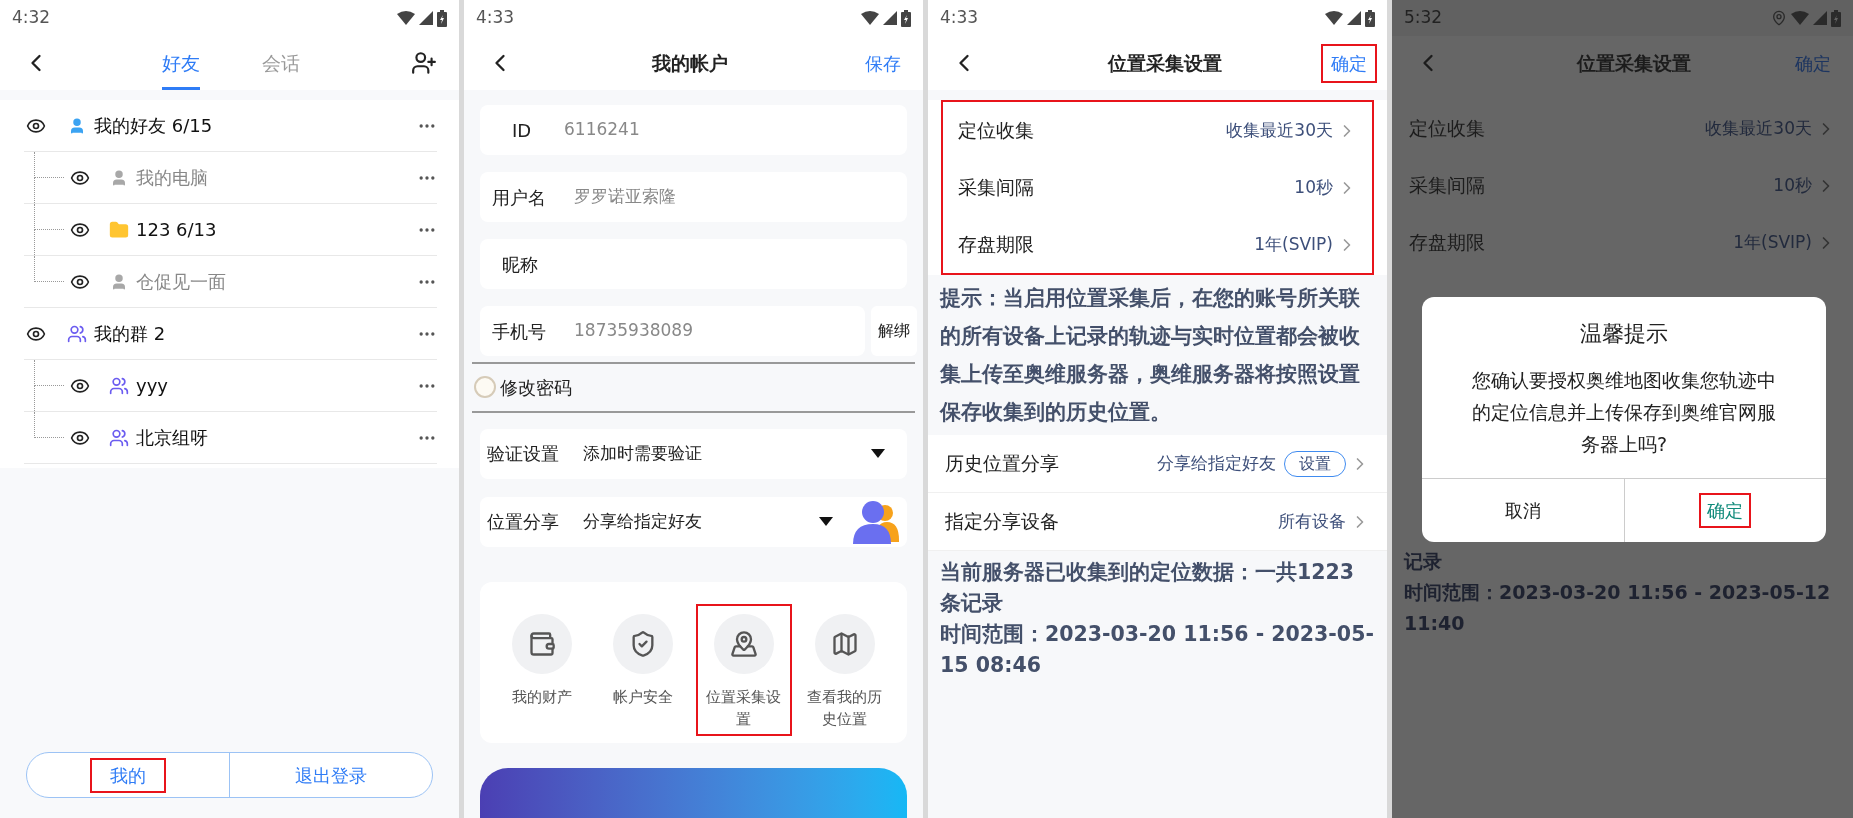  I want to click on setting-value: 分享给指定好友, so click(1216, 463).